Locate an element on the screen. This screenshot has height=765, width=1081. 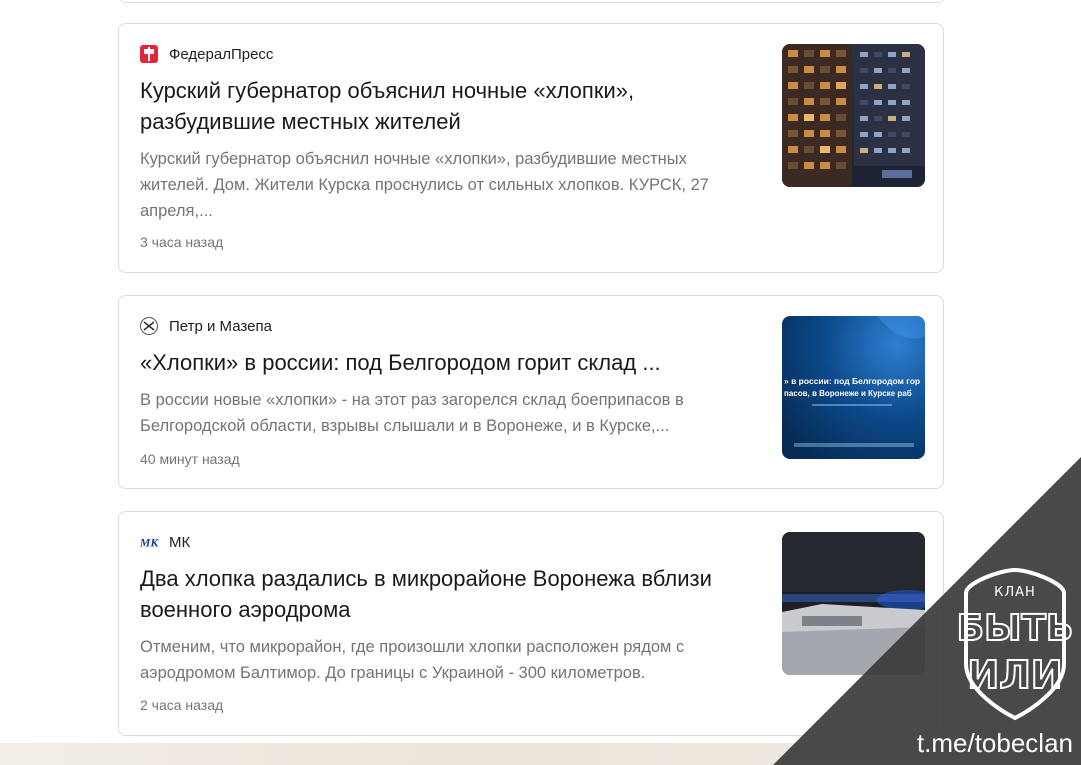
emblem-top-text: КЛАН is located at coordinates (1015, 592).